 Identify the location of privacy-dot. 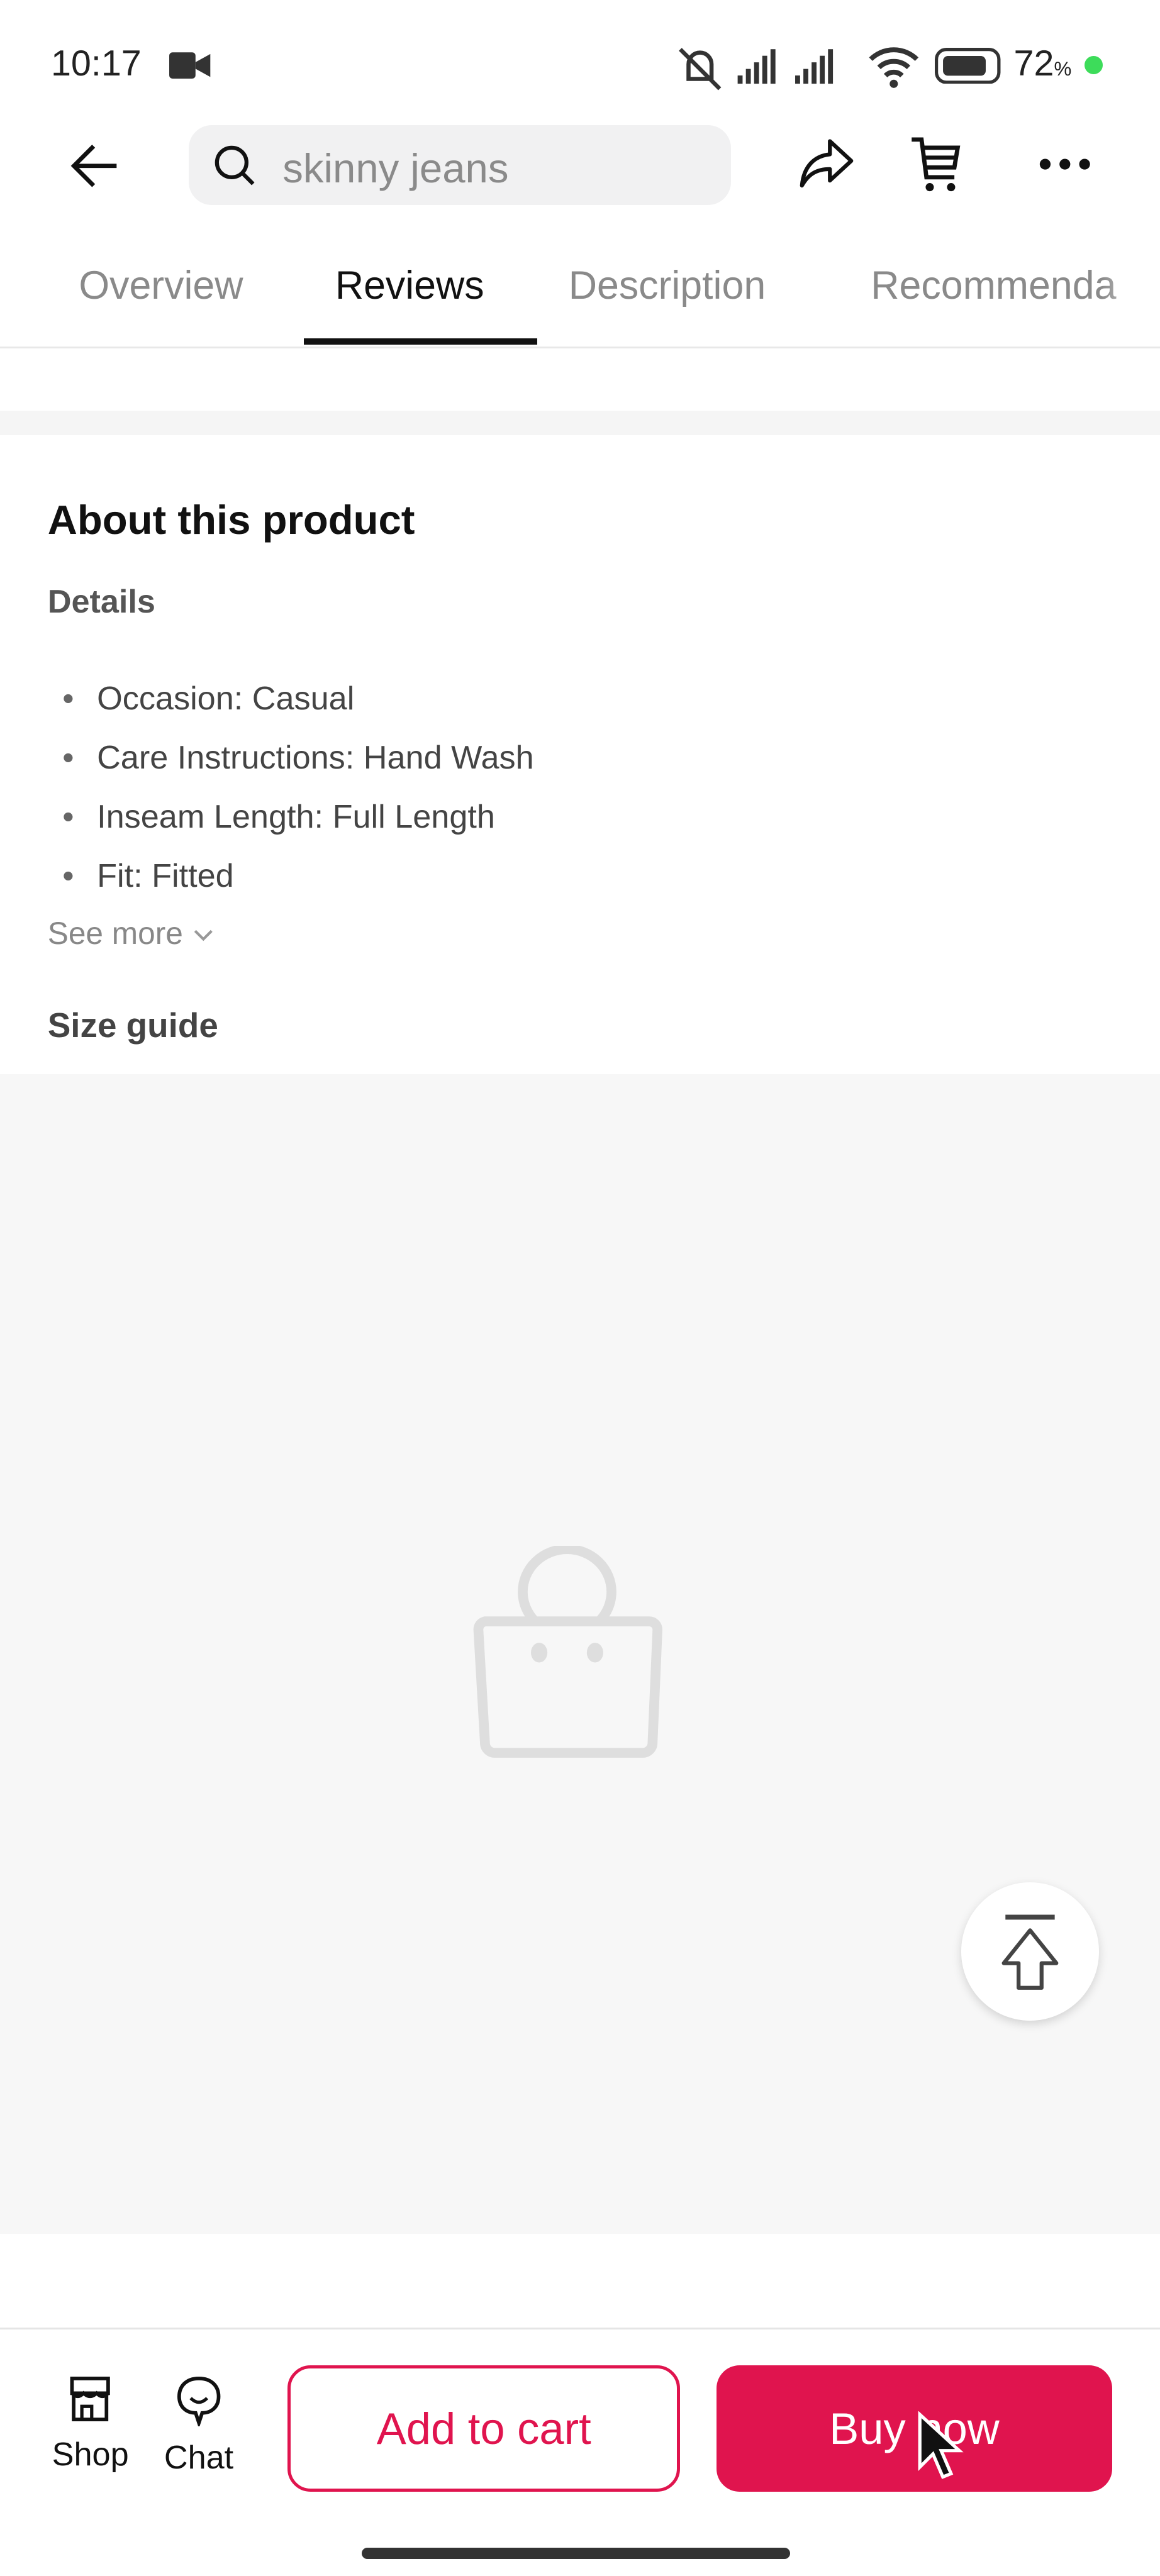
(1093, 64).